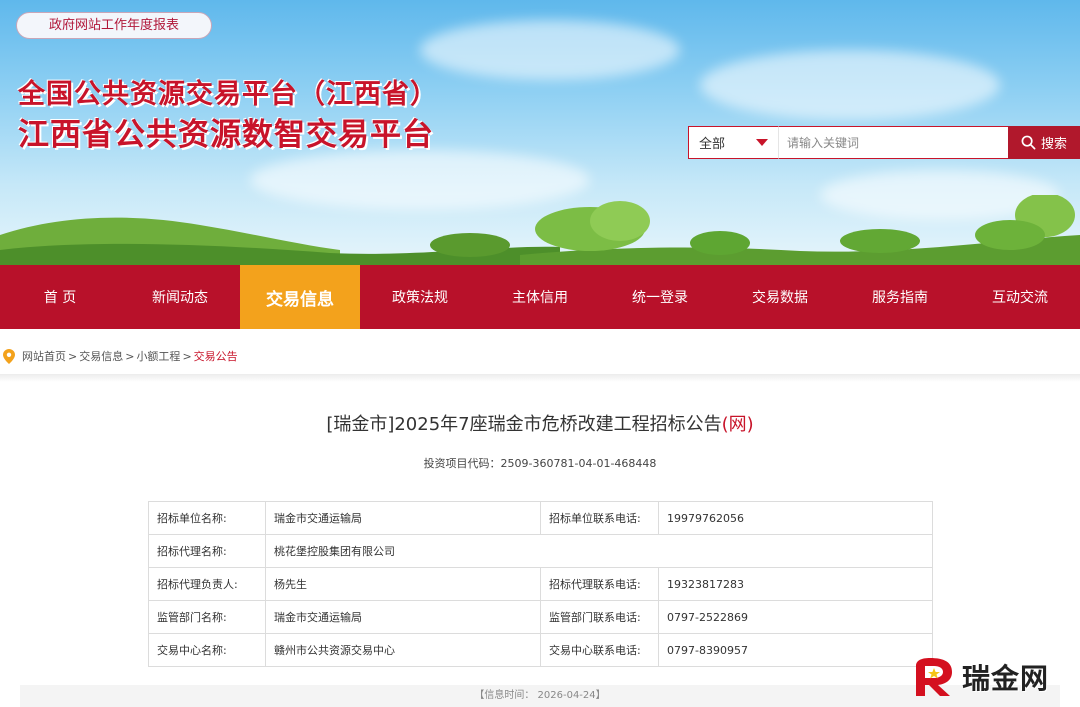 Image resolution: width=1080 pixels, height=707 pixels. I want to click on table-row: 招标单位名称: 瑞金市交通运输局 招标单位联系电话: 19979762056, so click(540, 518).